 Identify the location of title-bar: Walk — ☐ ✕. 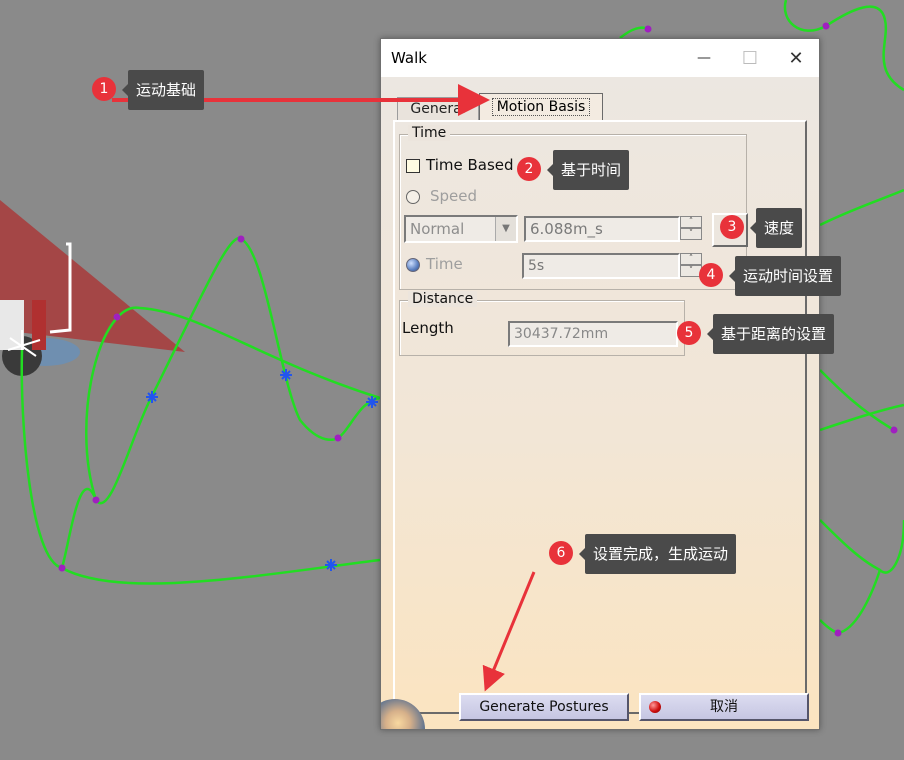
(600, 58).